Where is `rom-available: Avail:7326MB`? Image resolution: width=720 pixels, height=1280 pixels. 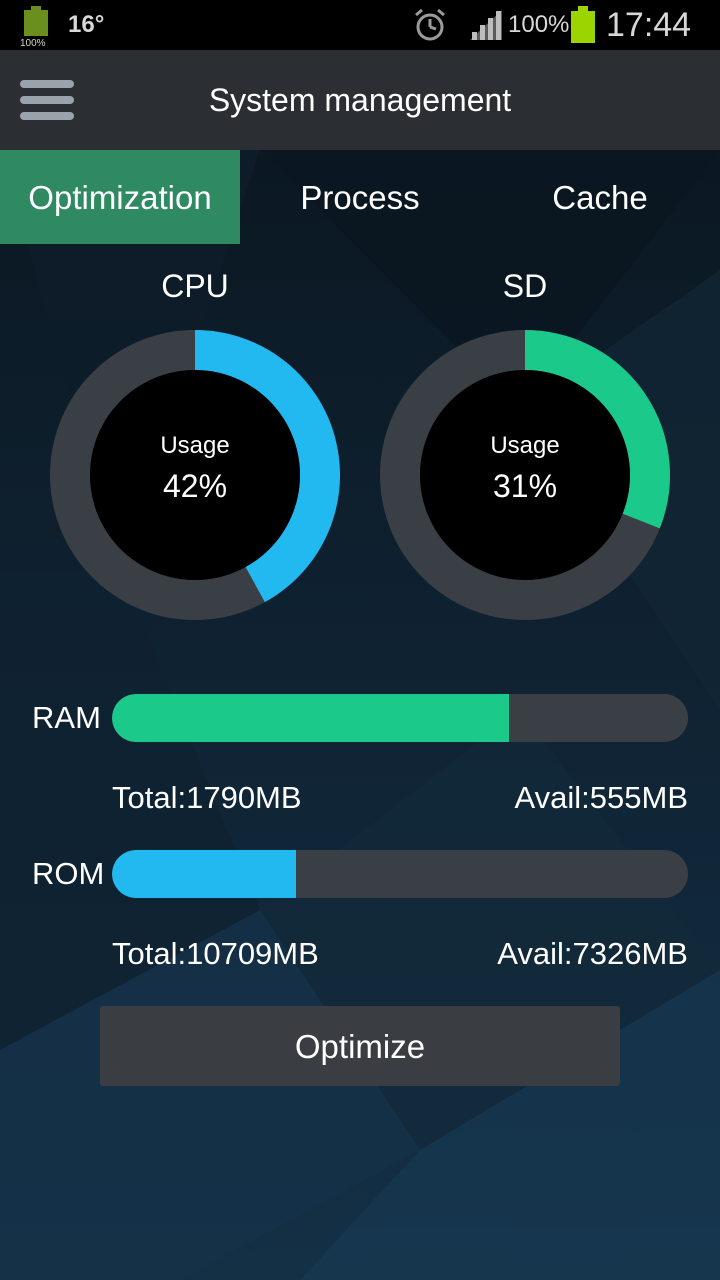 rom-available: Avail:7326MB is located at coordinates (592, 953).